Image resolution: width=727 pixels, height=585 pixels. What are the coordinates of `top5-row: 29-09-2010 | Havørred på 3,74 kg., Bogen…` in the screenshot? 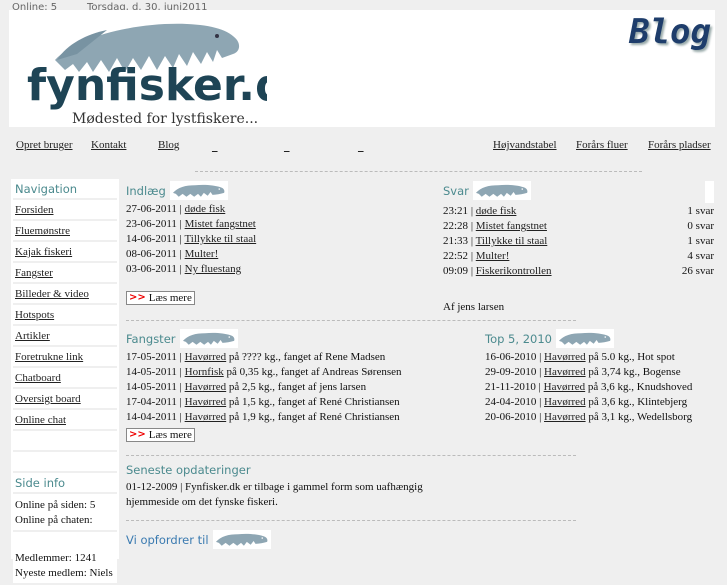 It's located at (605, 372).